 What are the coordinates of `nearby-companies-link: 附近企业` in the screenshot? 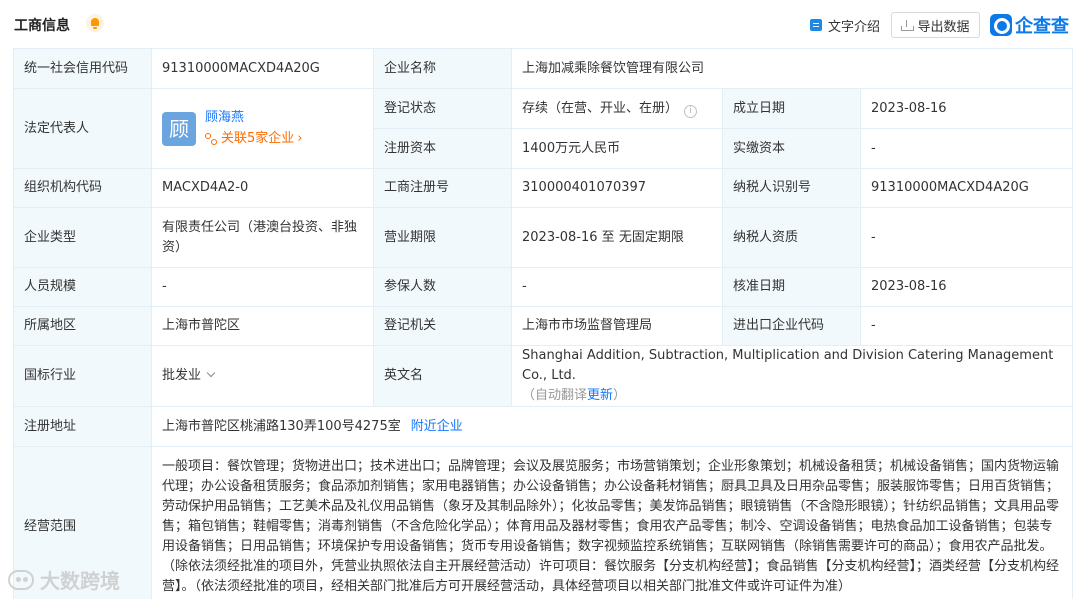 It's located at (437, 426).